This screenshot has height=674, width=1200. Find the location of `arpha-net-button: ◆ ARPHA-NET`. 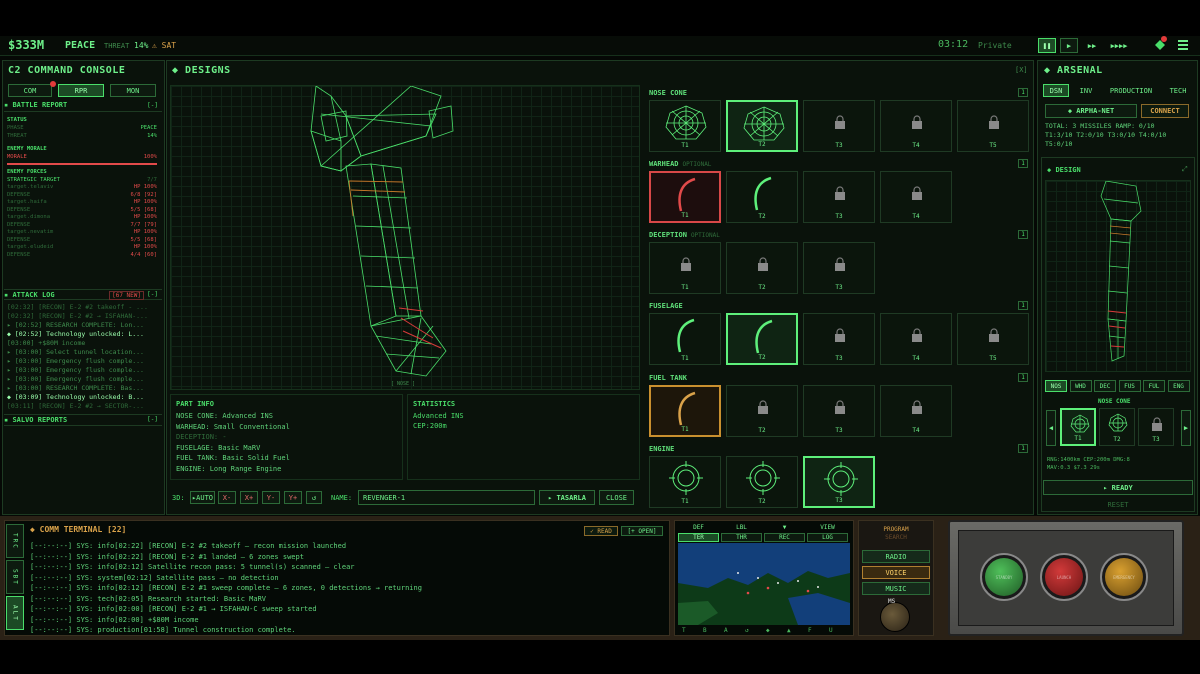

arpha-net-button: ◆ ARPHA-NET is located at coordinates (1091, 111).